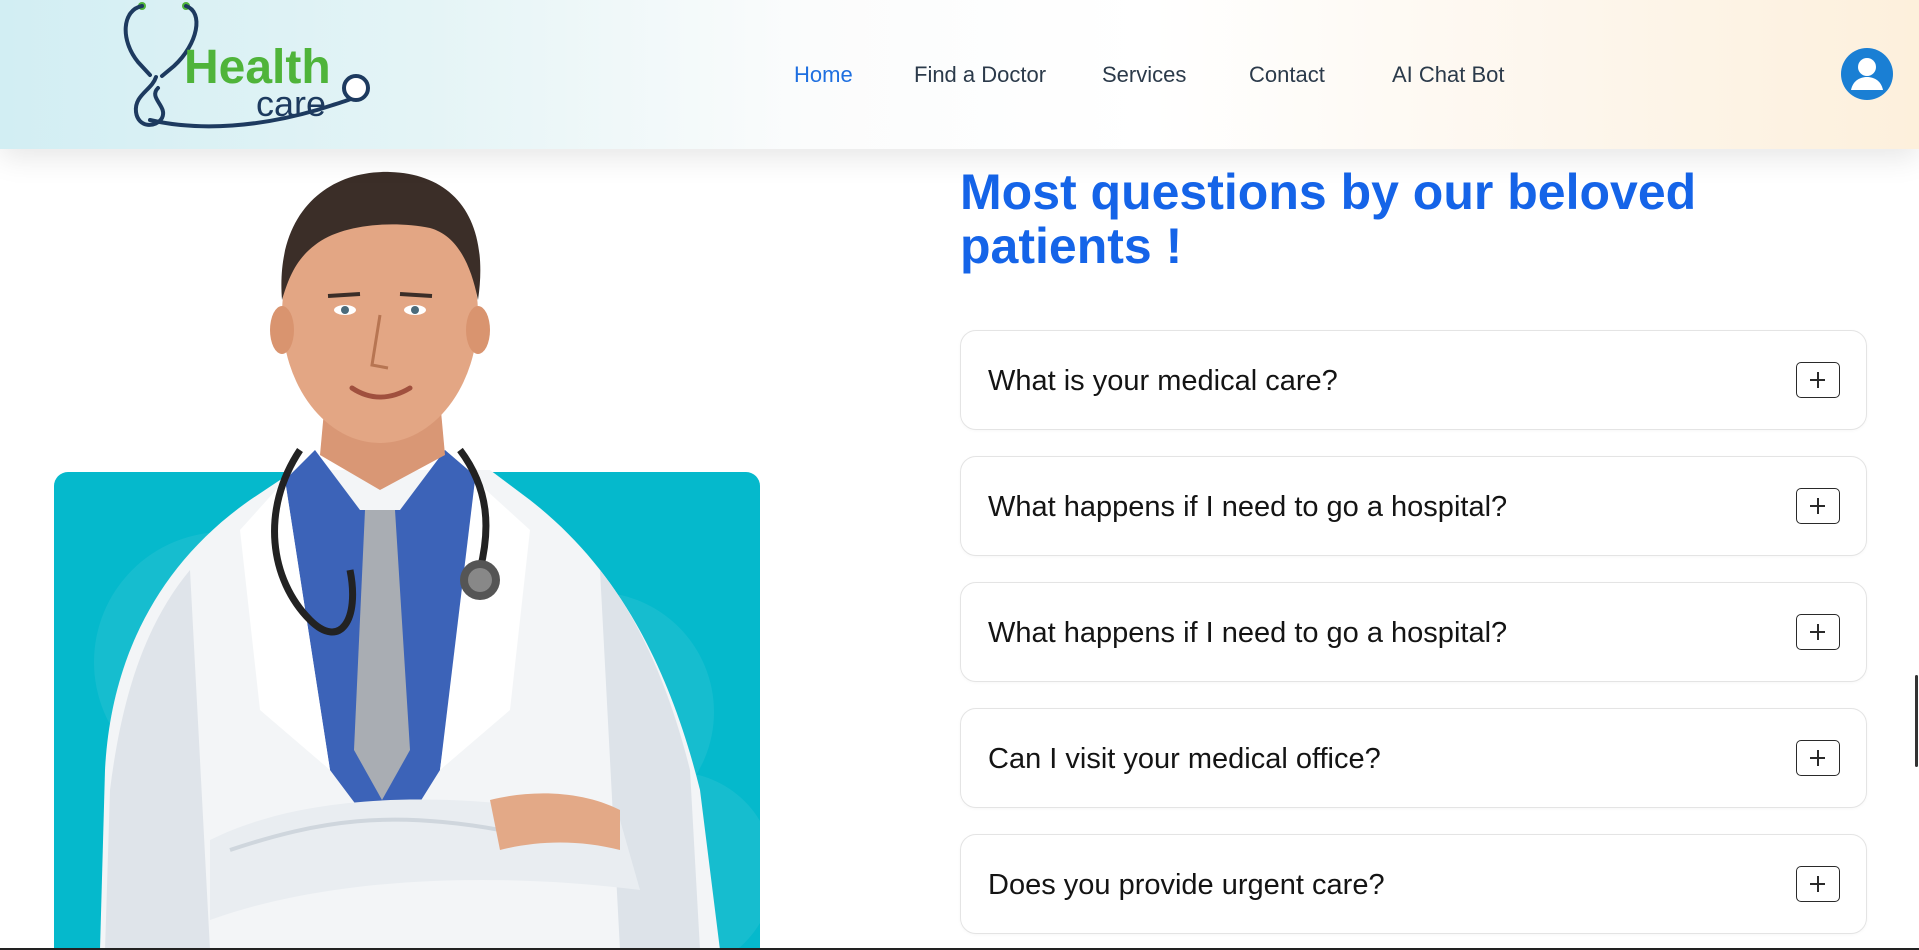 The width and height of the screenshot is (1919, 950). I want to click on faq-question: Does you provide urgent care?, so click(1186, 885).